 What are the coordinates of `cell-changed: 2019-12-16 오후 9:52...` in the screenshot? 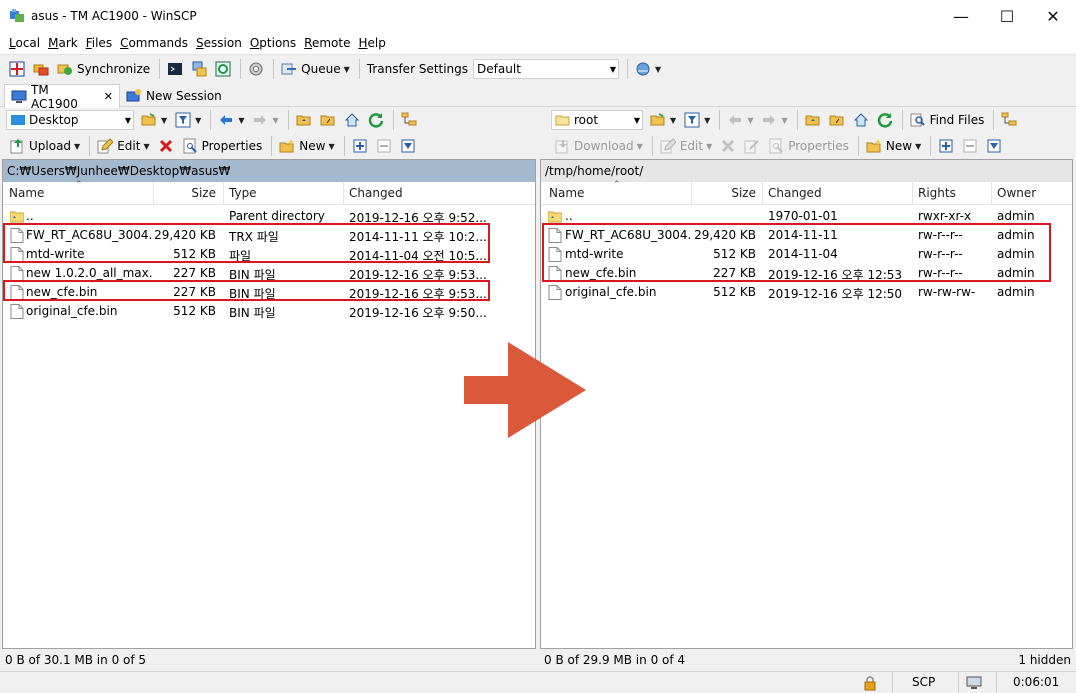 It's located at (418, 218).